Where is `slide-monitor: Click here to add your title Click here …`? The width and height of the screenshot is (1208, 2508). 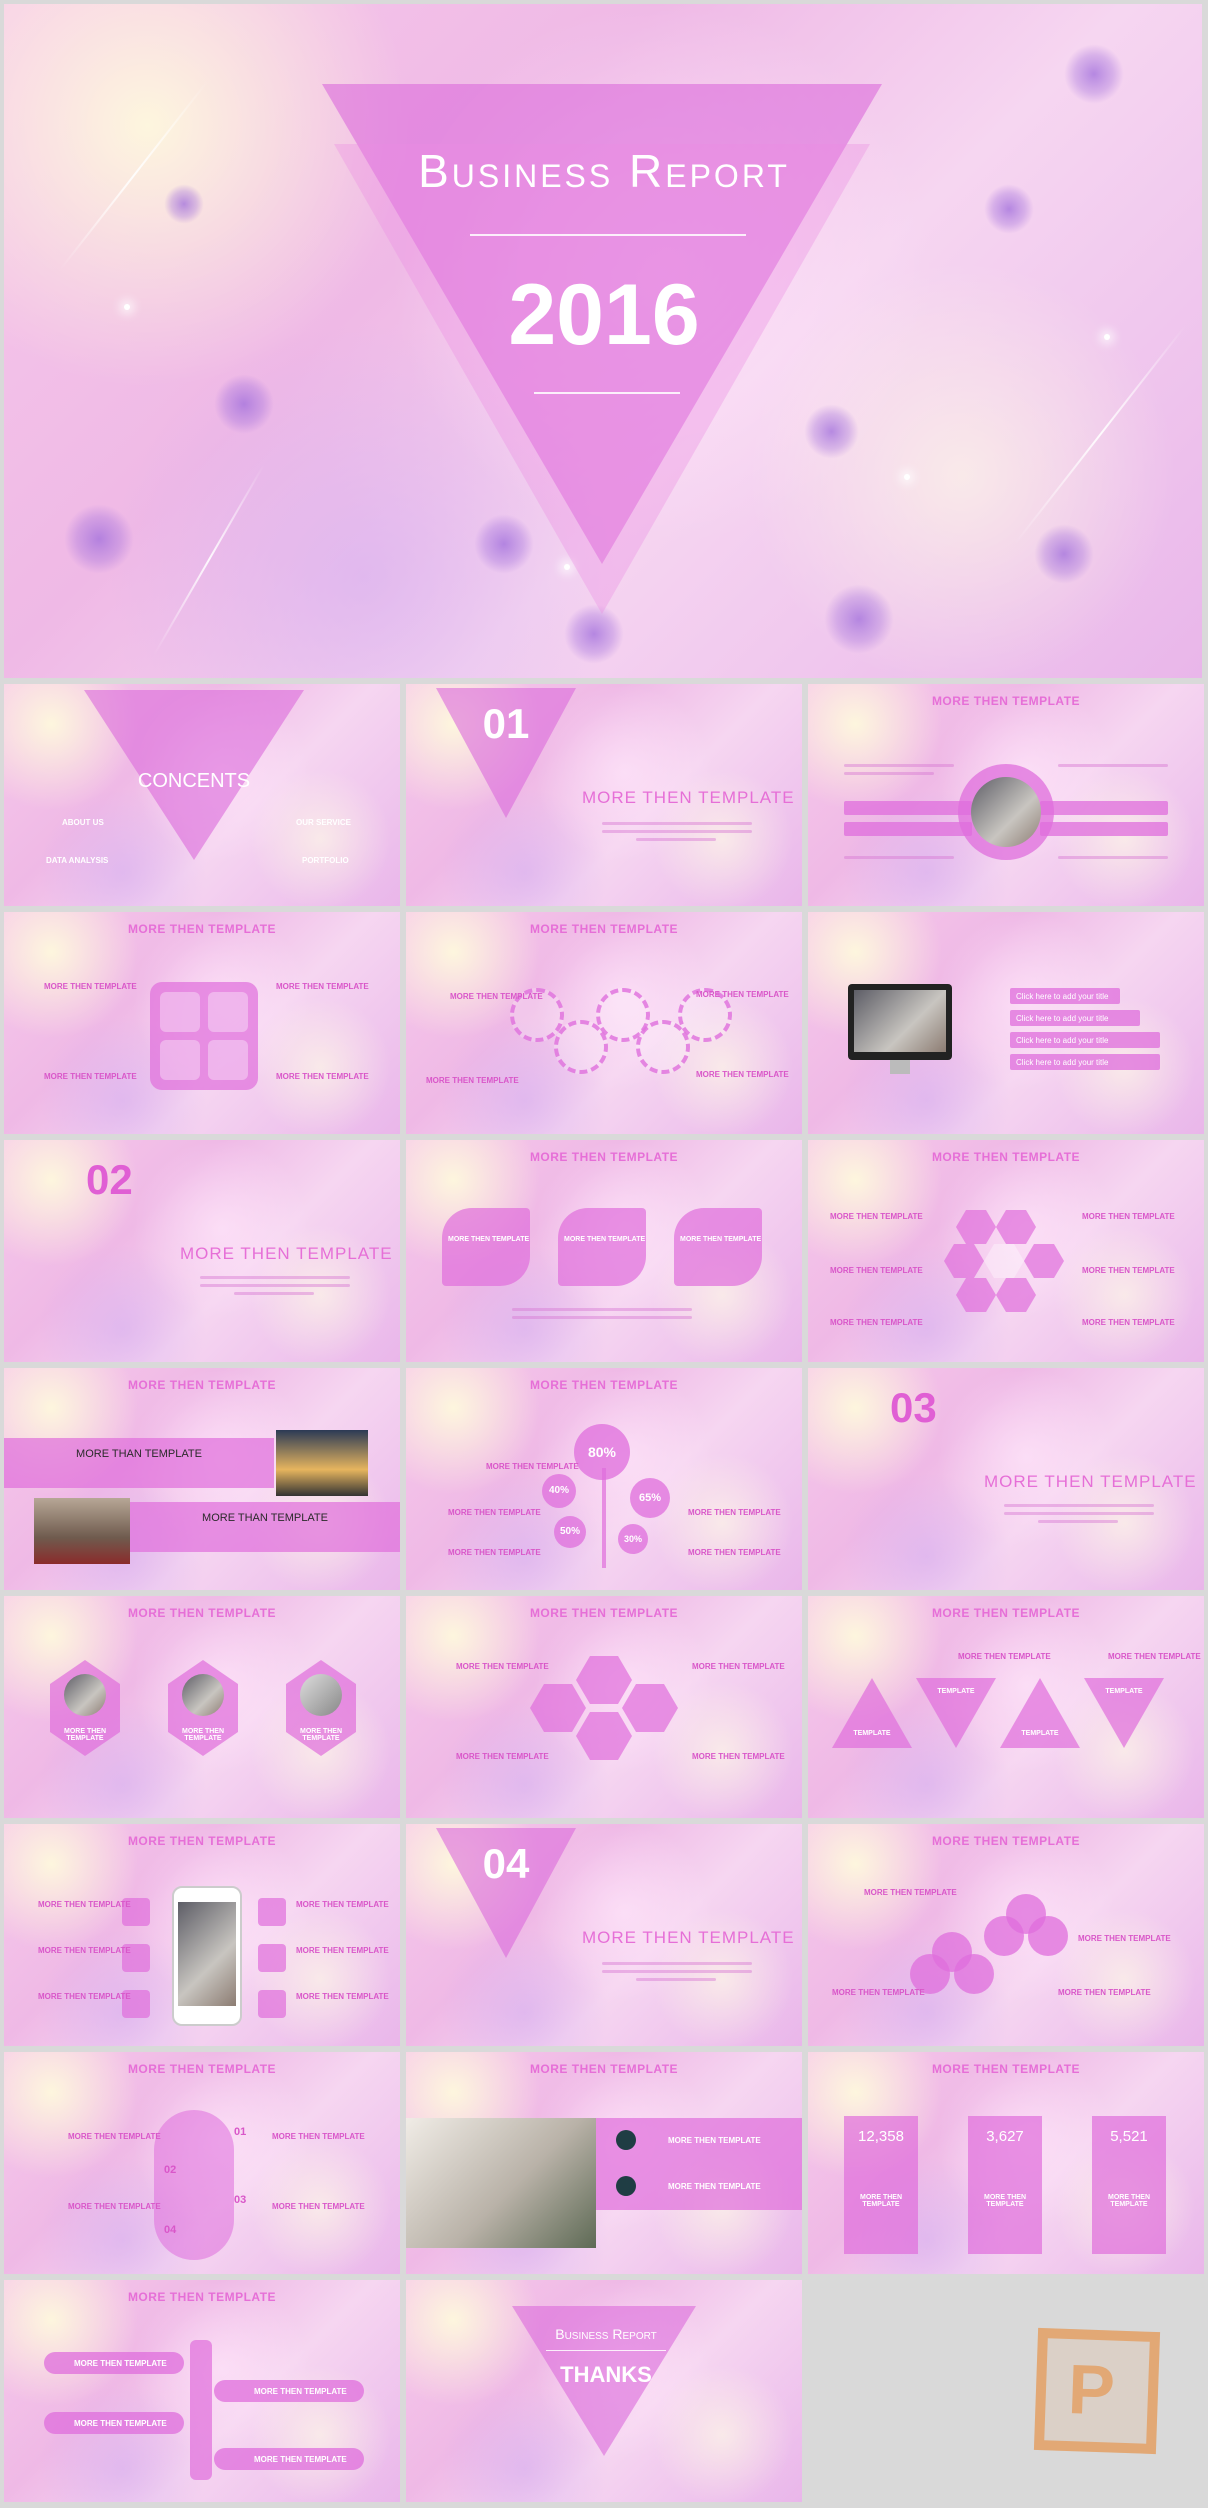
slide-monitor: Click here to add your title Click here … is located at coordinates (1006, 1023).